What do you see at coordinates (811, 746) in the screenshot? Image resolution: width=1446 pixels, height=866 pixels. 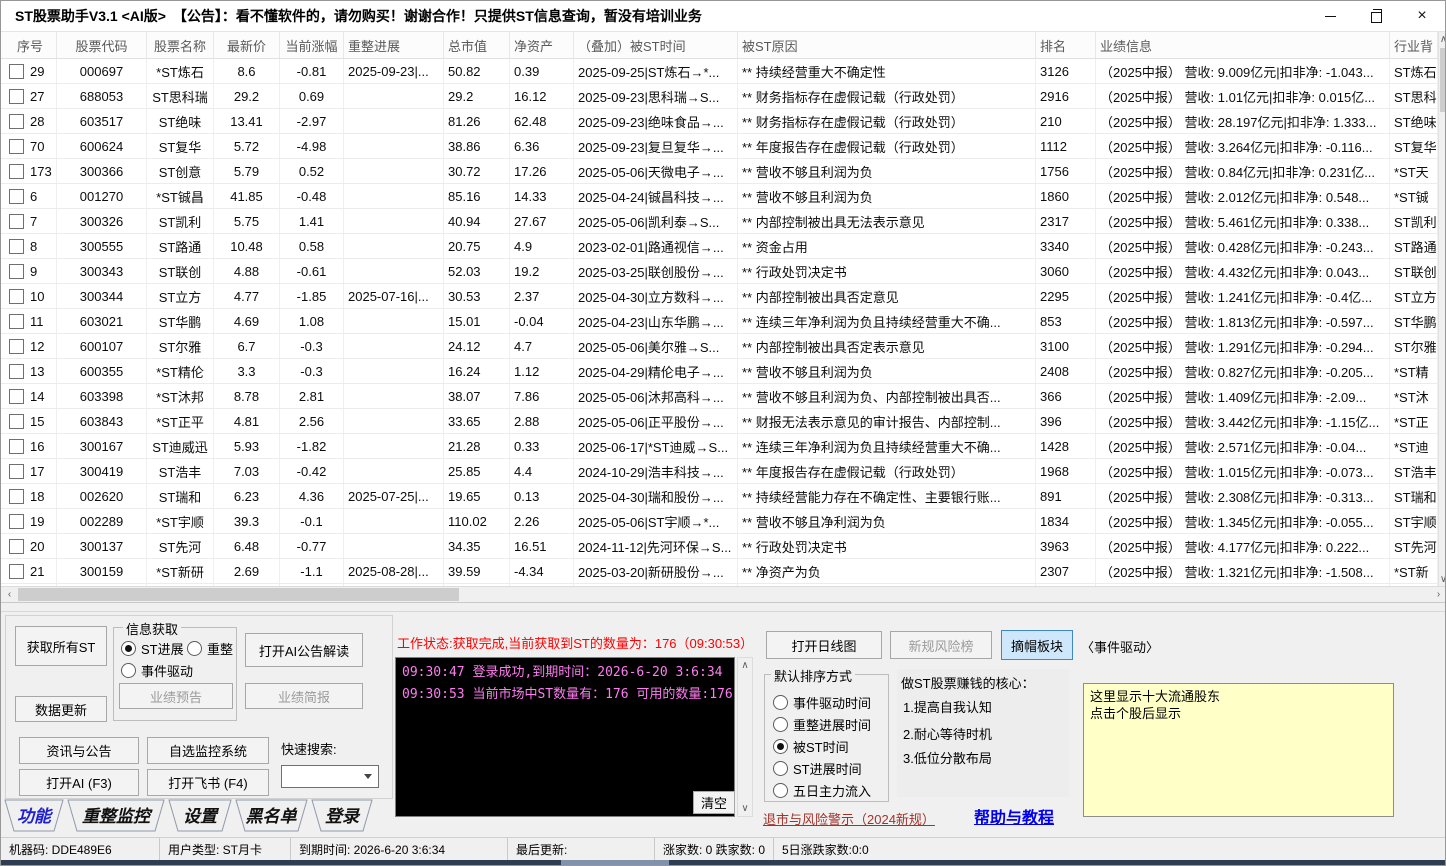 I see `radio-sort-st-time: 被ST时间` at bounding box center [811, 746].